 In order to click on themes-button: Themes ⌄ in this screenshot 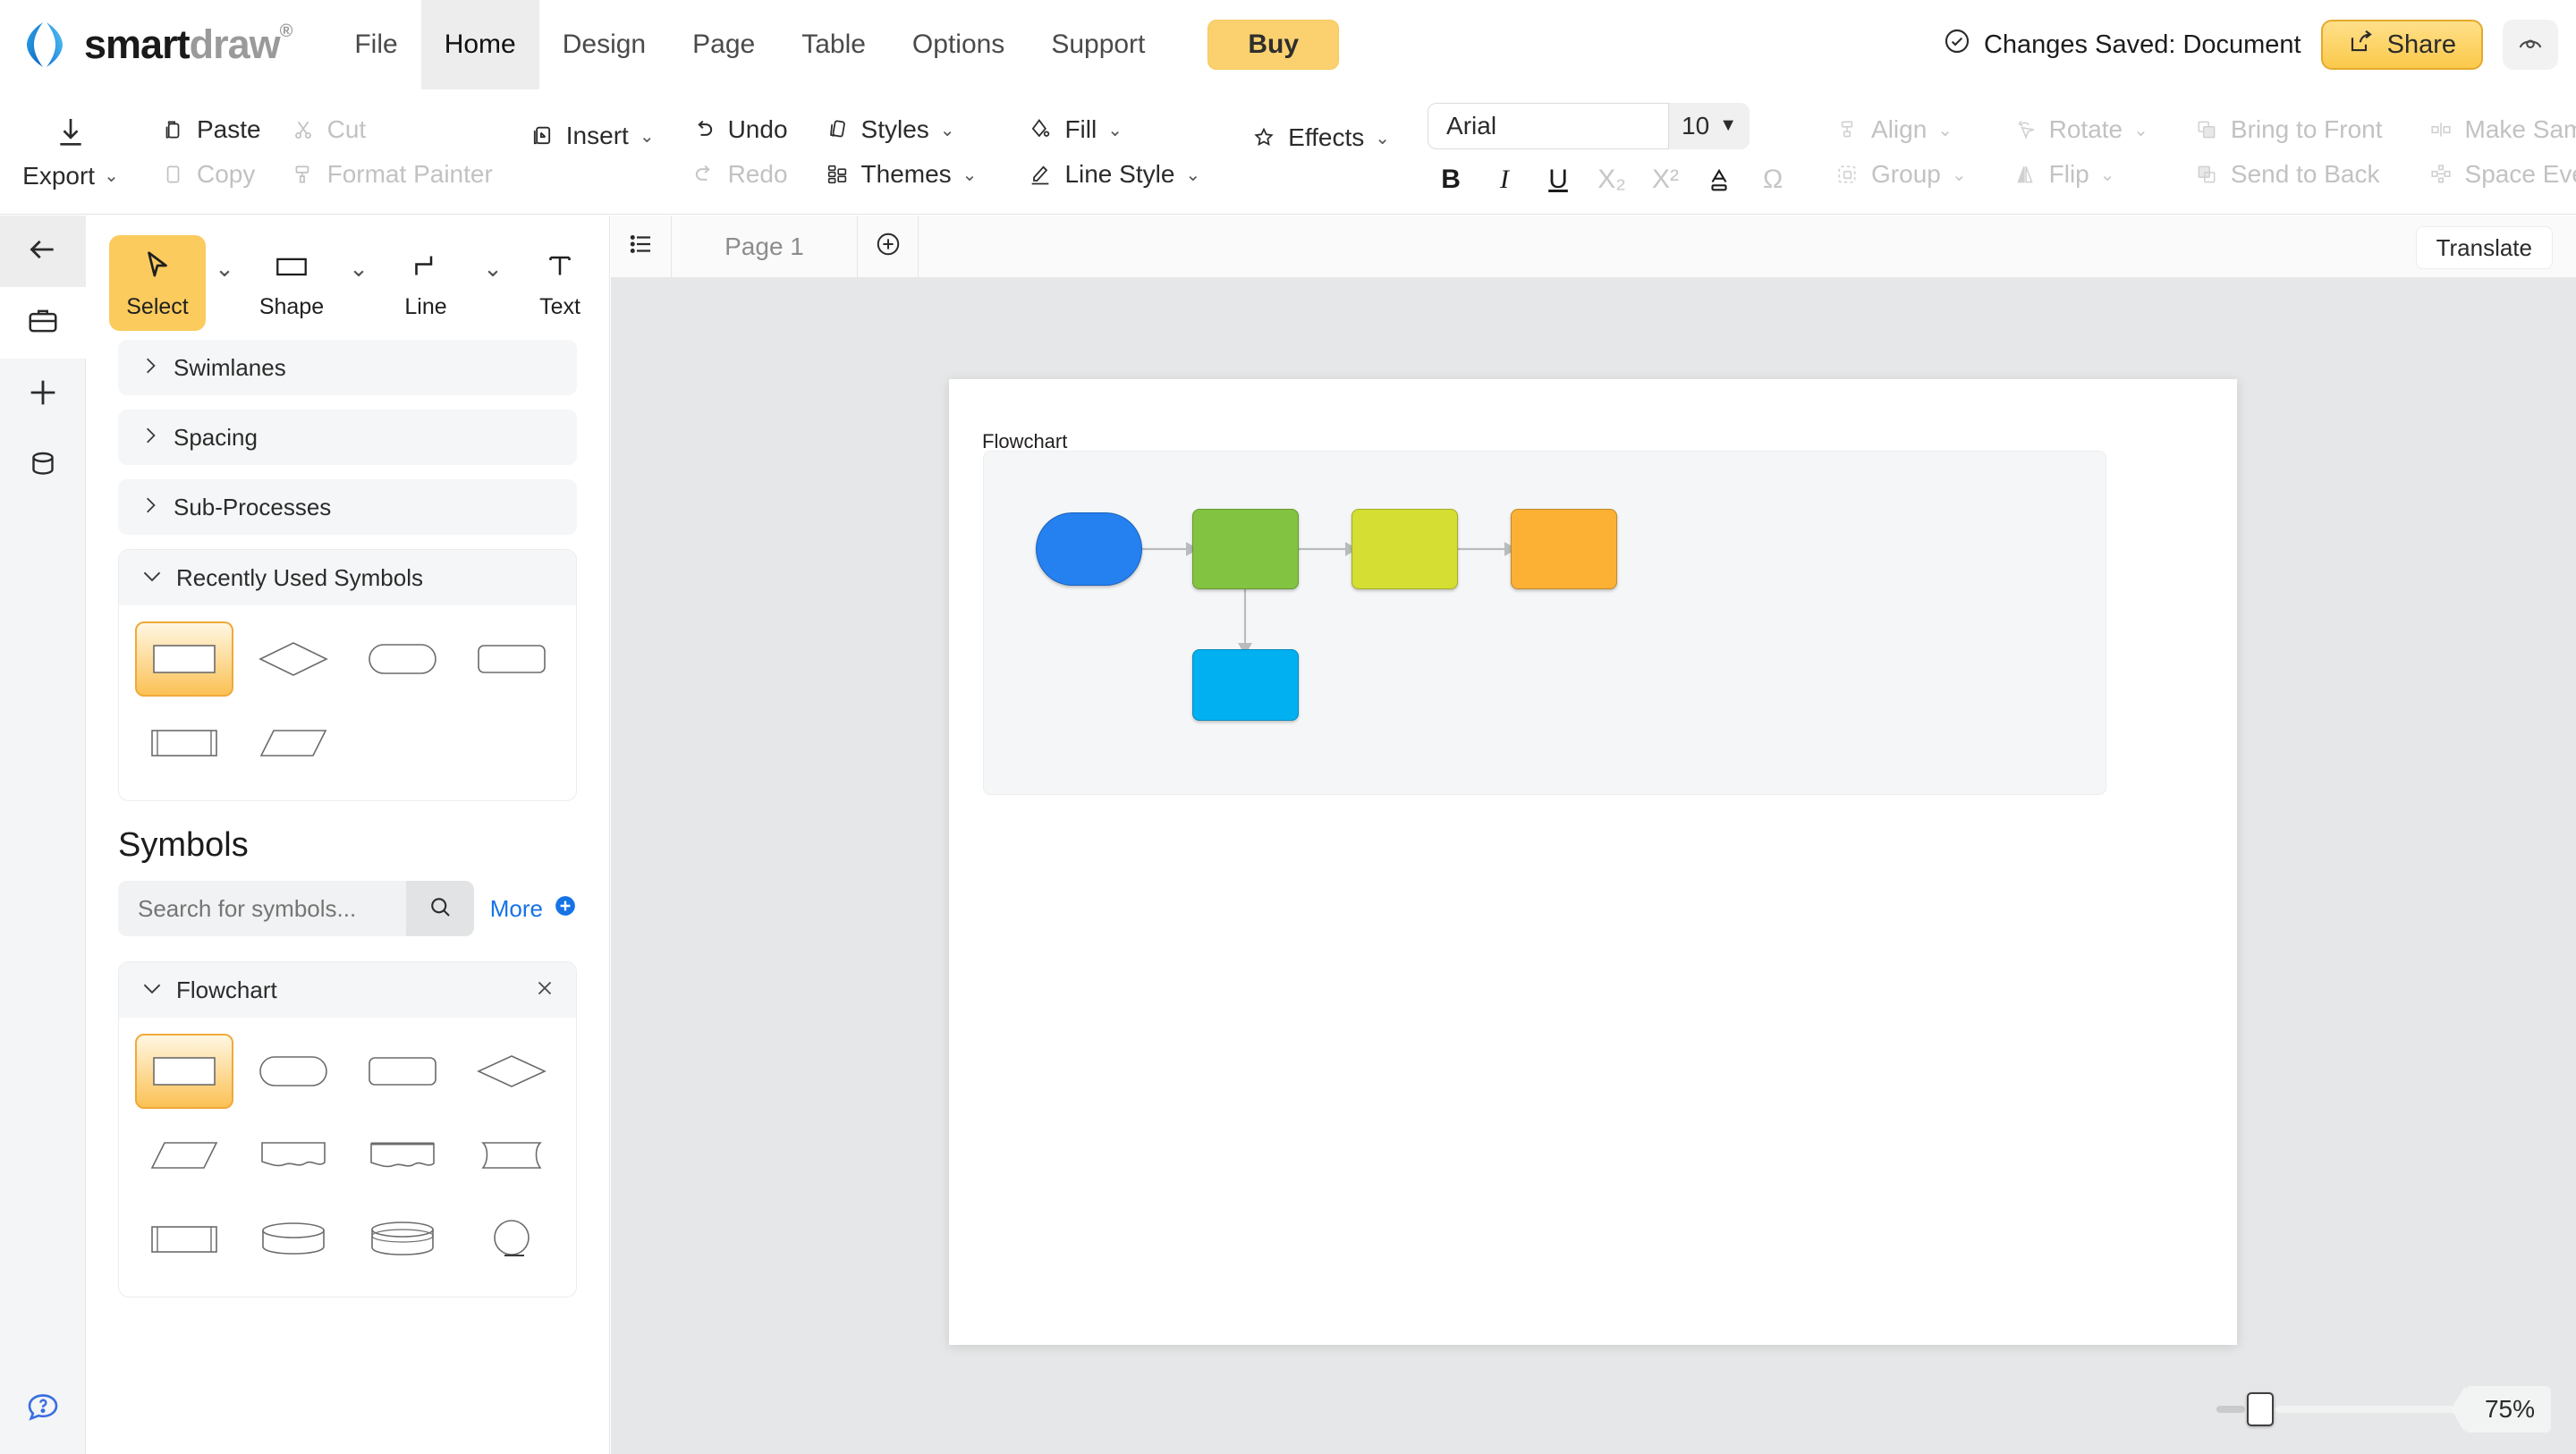, I will do `click(900, 174)`.